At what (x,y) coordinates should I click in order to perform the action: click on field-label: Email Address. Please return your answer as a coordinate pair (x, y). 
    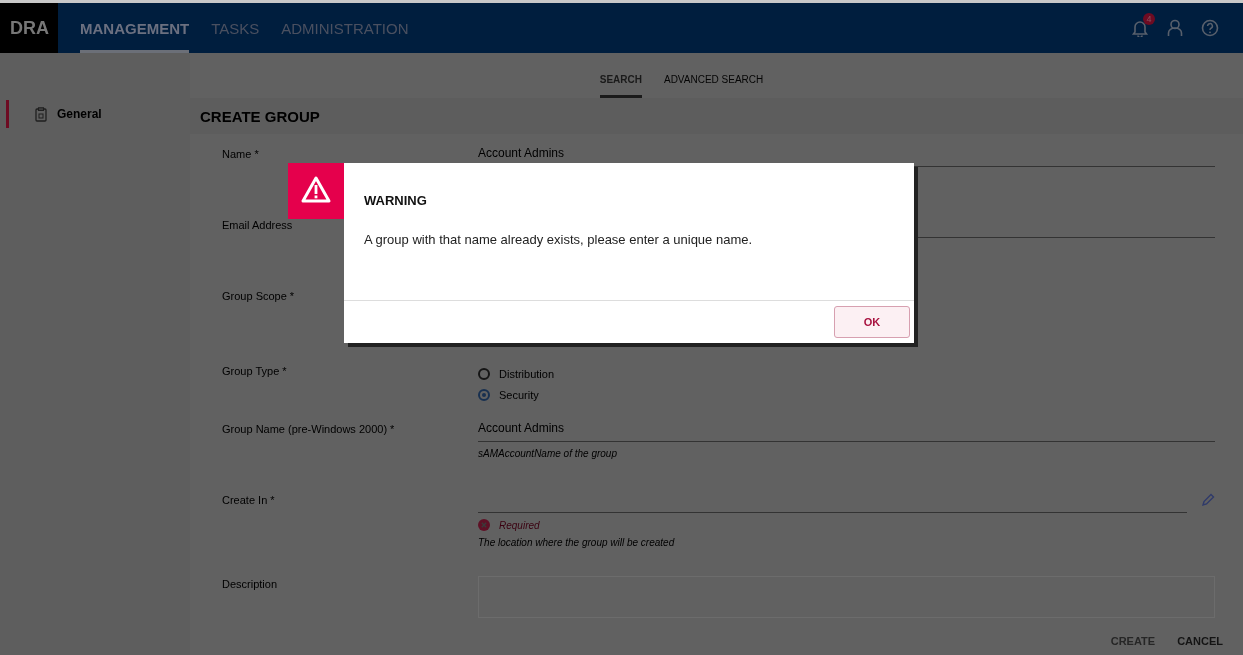
    Looking at the image, I should click on (258, 224).